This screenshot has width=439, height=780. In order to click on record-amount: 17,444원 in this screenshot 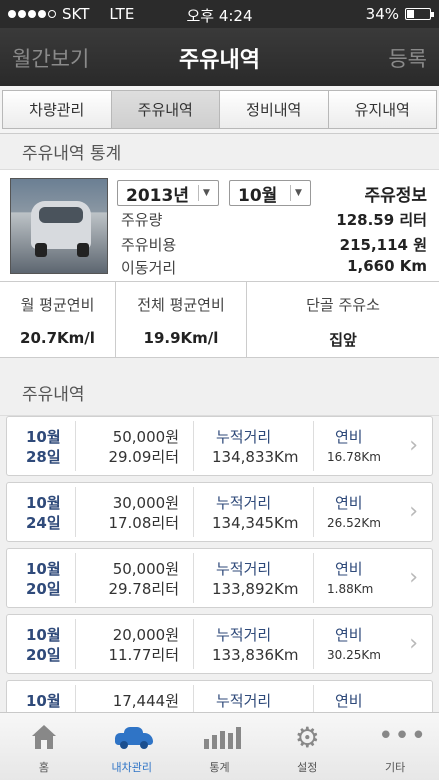, I will do `click(145, 701)`.